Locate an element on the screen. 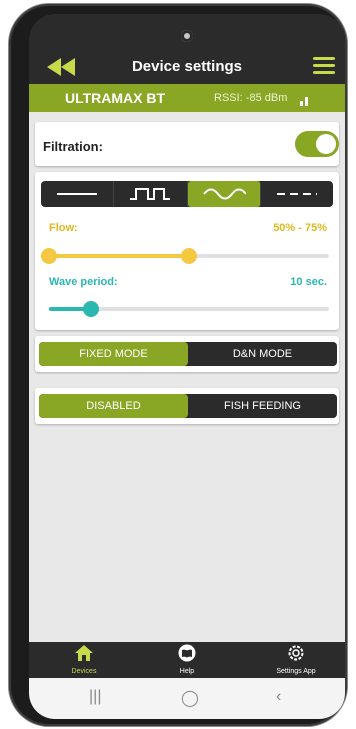 This screenshot has height=729, width=356. device-name: ULTRAMAX BT is located at coordinates (115, 98).